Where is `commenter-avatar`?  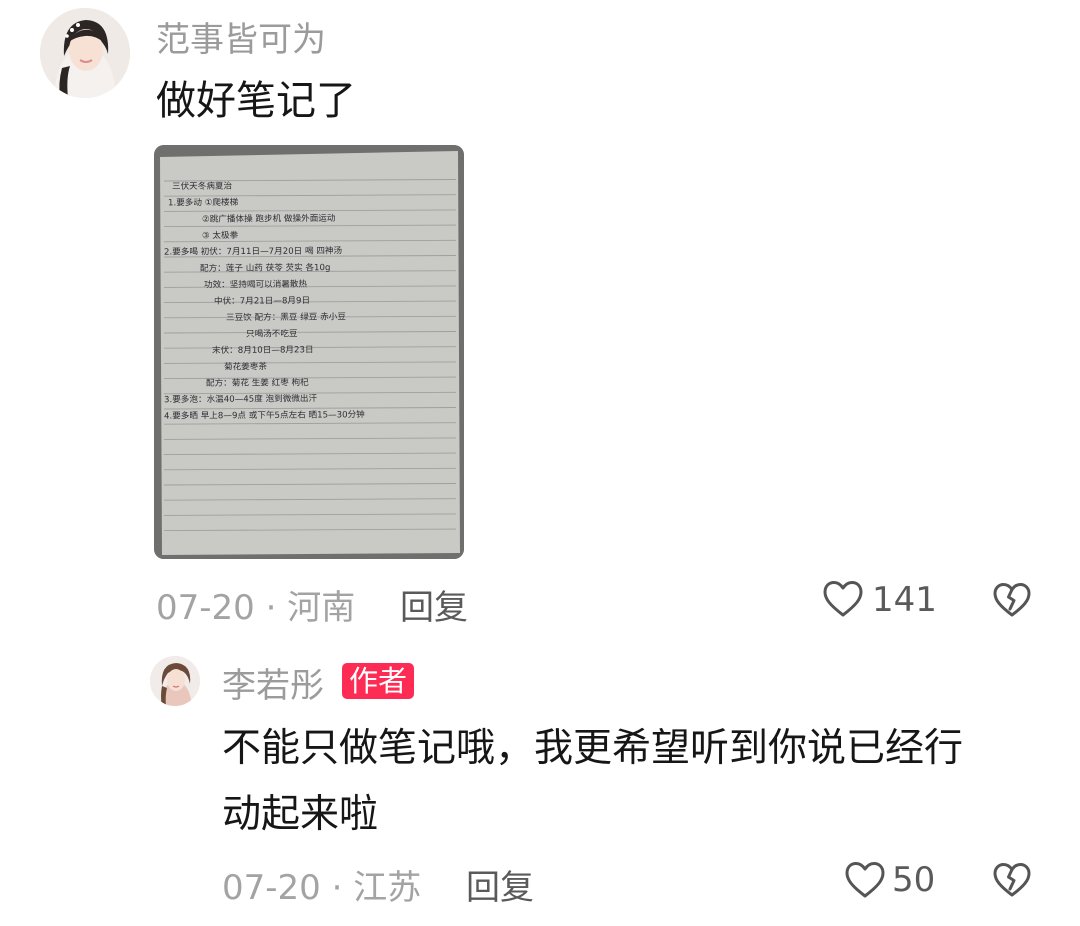 commenter-avatar is located at coordinates (85, 53).